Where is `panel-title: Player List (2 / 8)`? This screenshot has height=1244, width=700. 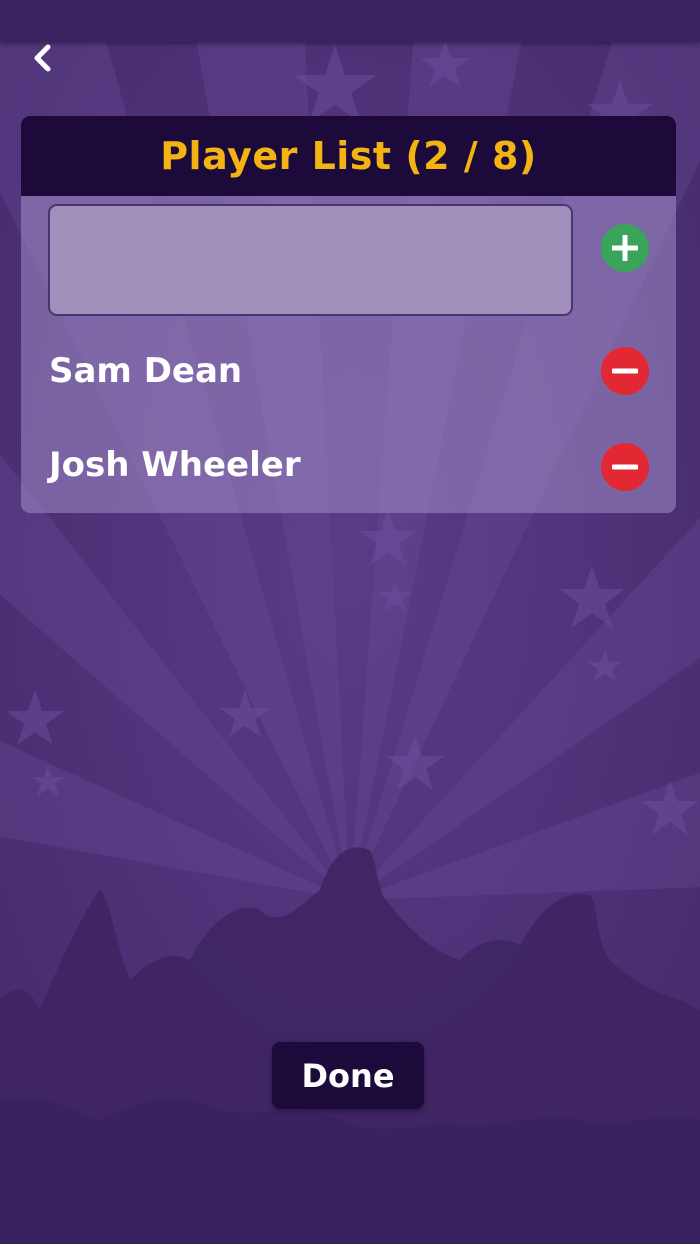
panel-title: Player List (2 / 8) is located at coordinates (348, 156).